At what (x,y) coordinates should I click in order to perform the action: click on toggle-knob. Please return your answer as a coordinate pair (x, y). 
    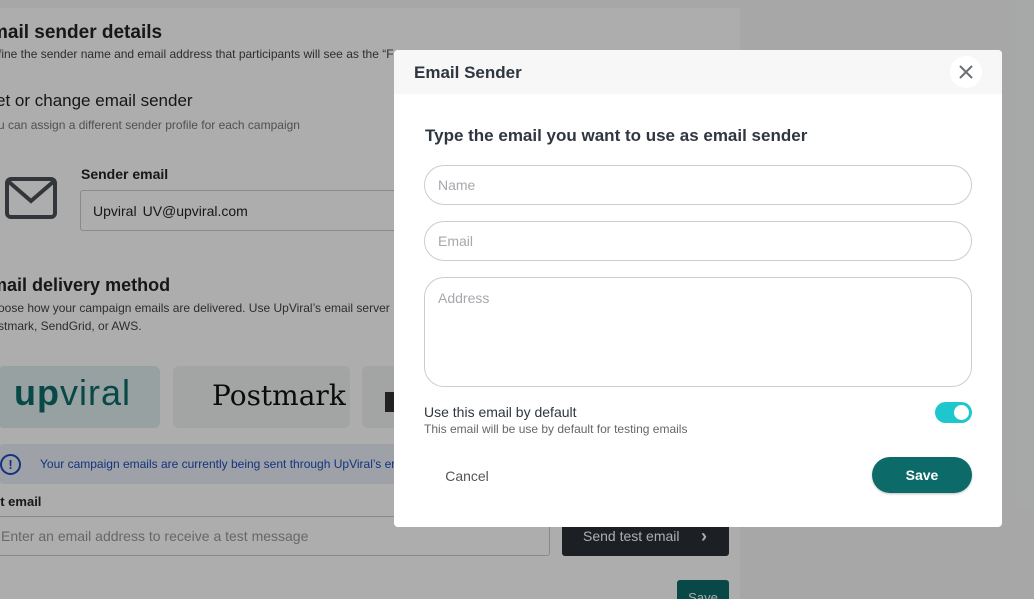
    Looking at the image, I should click on (961, 412).